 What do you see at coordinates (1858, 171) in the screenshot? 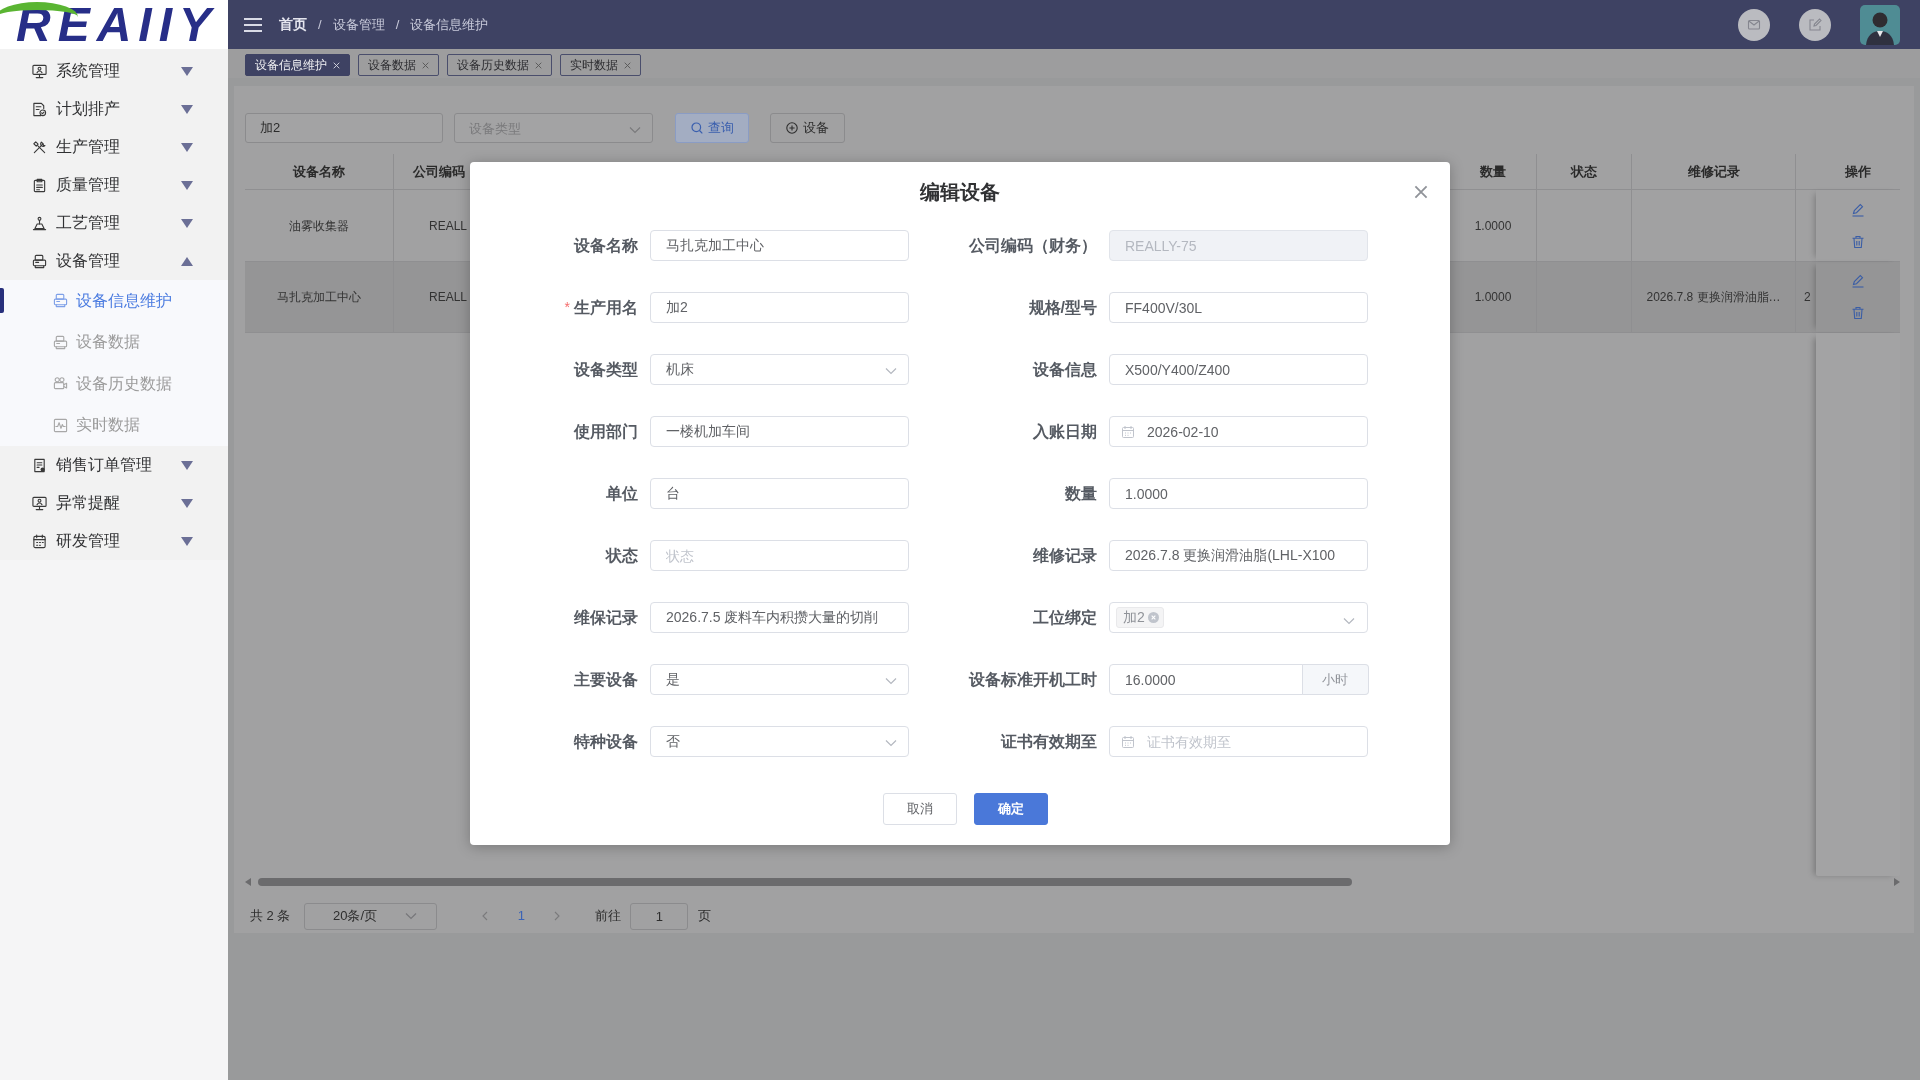
I see `column-header: 操作` at bounding box center [1858, 171].